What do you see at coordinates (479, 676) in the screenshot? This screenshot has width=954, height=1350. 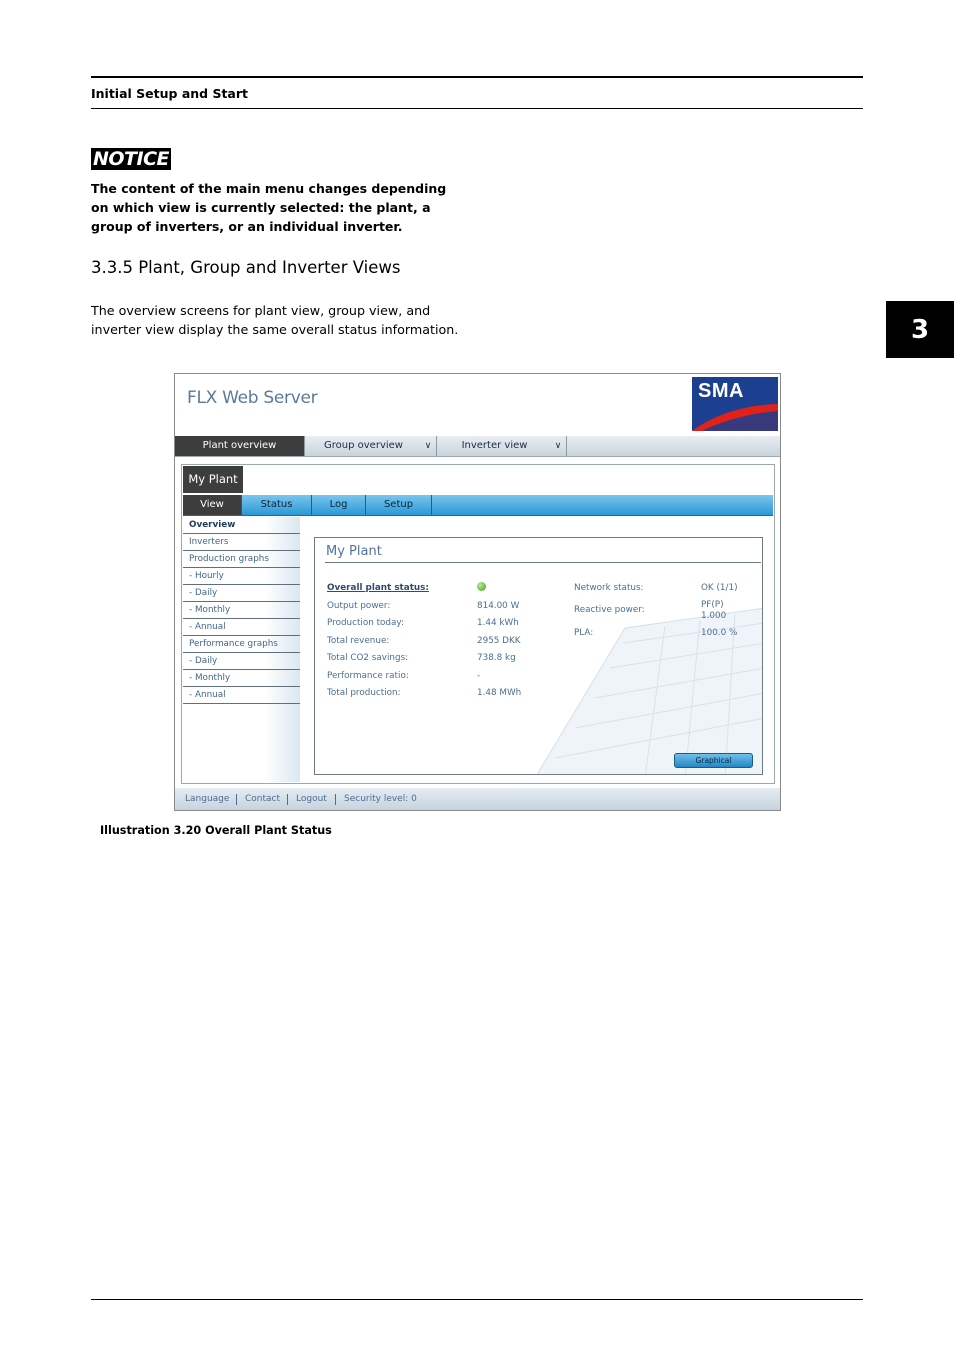 I see `performance-ratio-value: -` at bounding box center [479, 676].